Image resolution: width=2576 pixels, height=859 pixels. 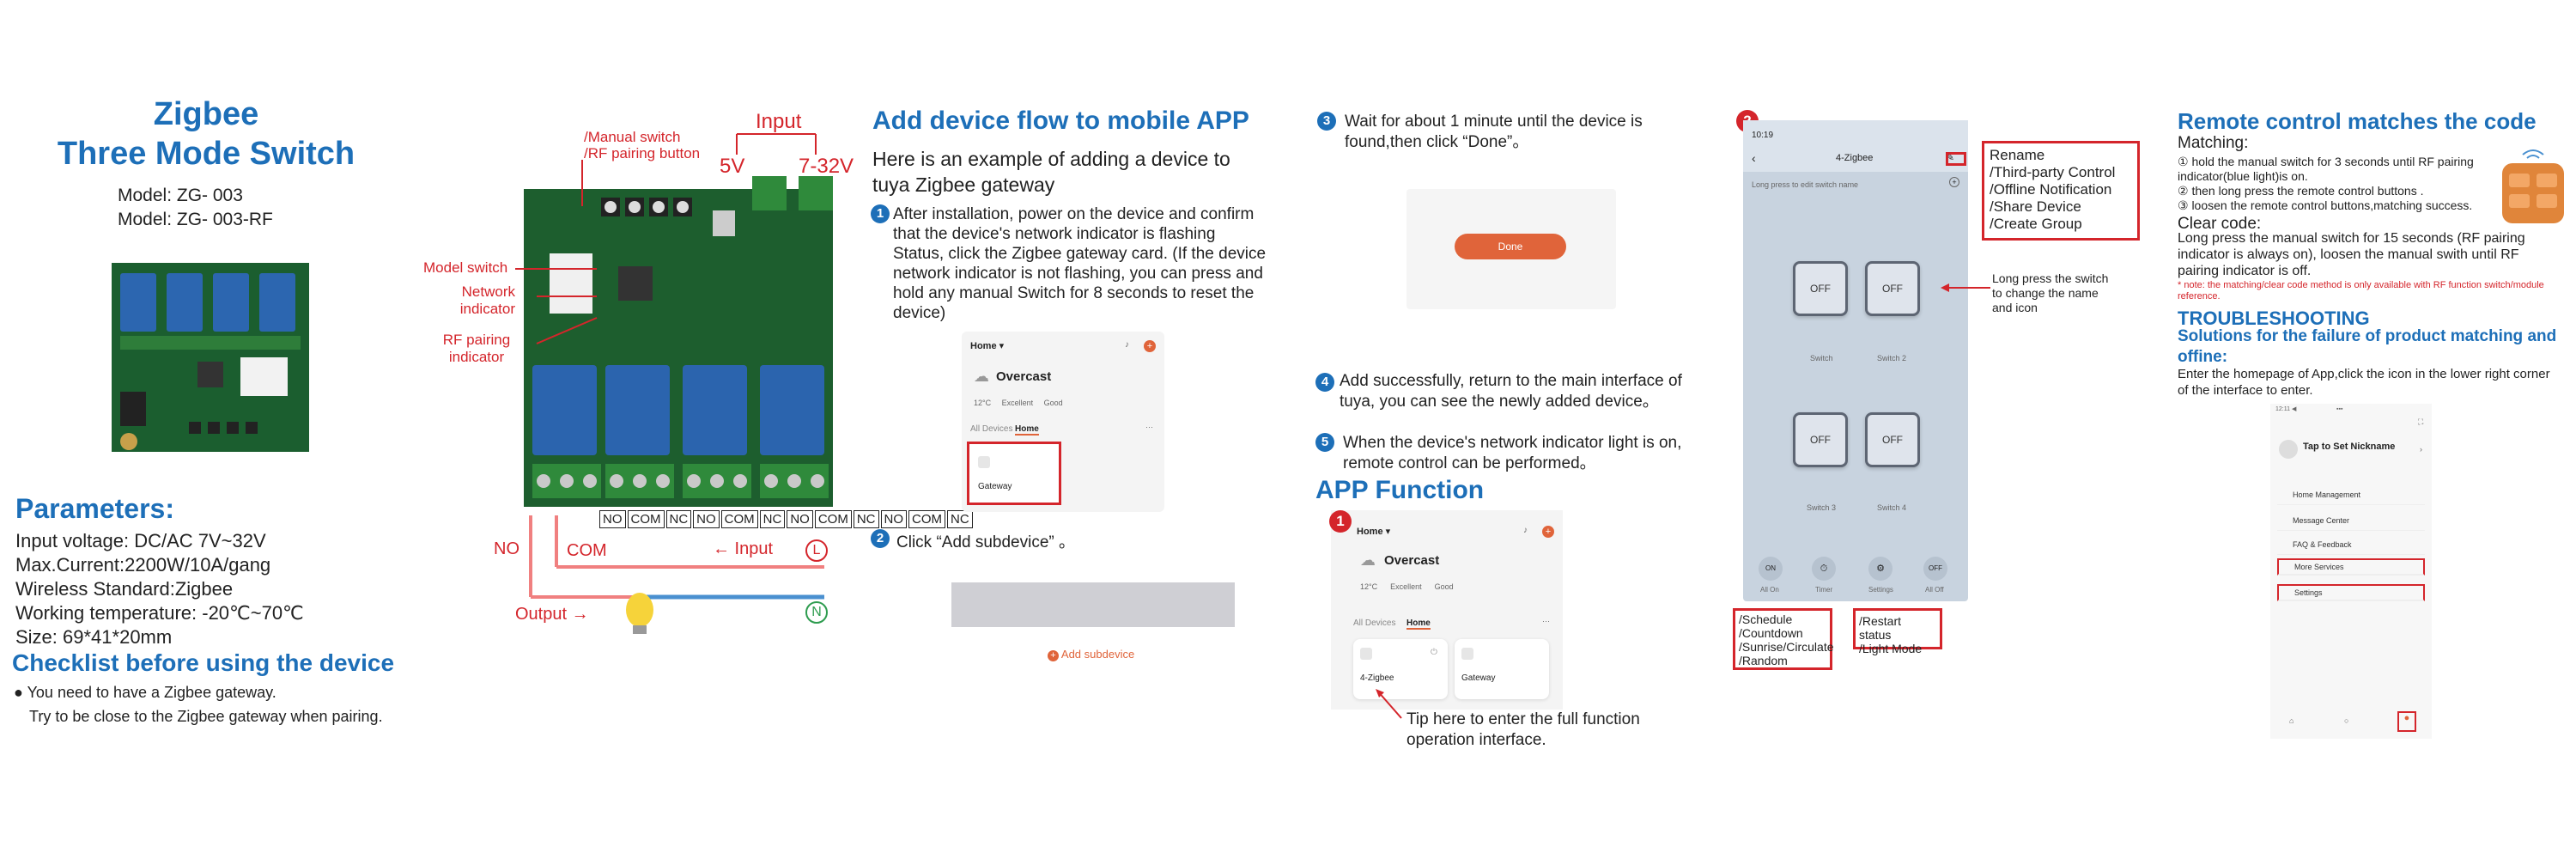 I want to click on terminal-nc-3: NC, so click(x=866, y=519).